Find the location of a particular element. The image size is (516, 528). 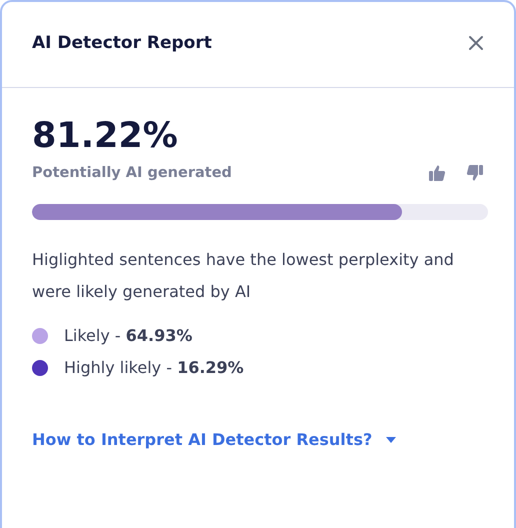

caret-icon is located at coordinates (391, 439).